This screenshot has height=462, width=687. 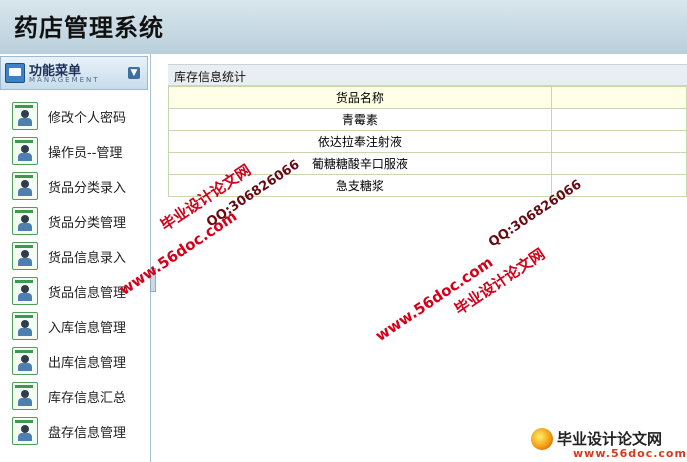 What do you see at coordinates (87, 398) in the screenshot?
I see `sidebar-item-label: 库存信息汇总` at bounding box center [87, 398].